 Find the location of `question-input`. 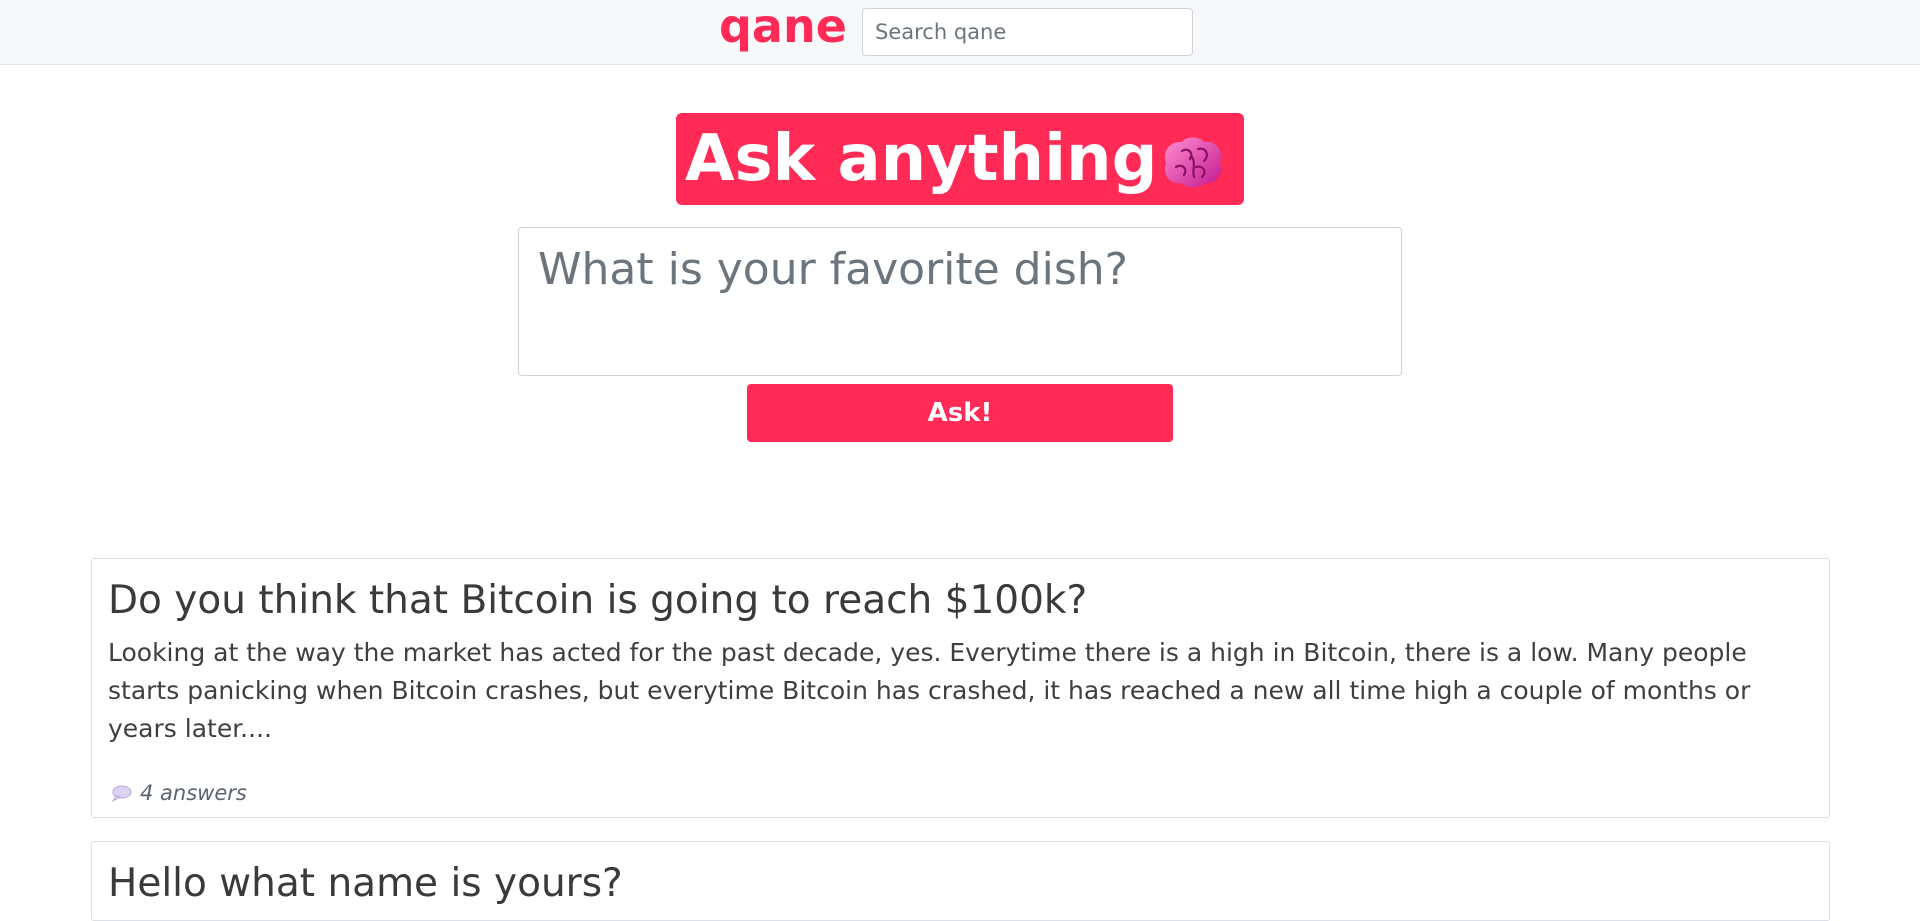

question-input is located at coordinates (960, 301).